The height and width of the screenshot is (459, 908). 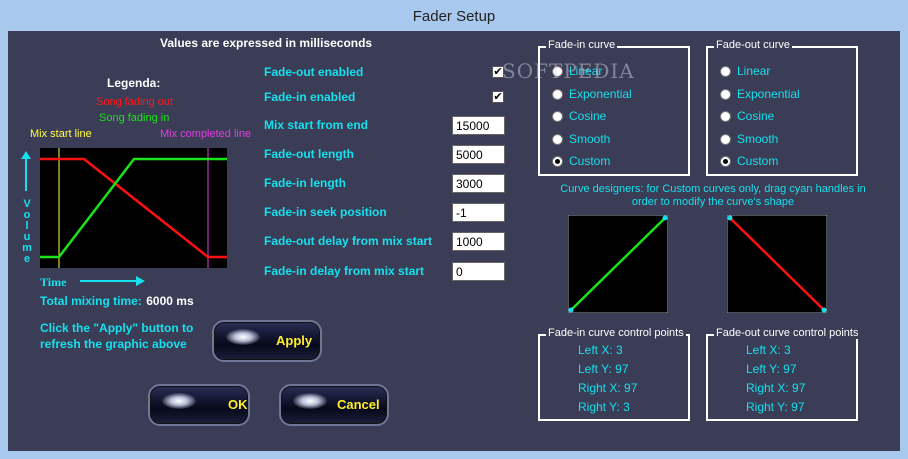 What do you see at coordinates (314, 72) in the screenshot?
I see `fade-out-enabled-label: Fade-out enabled` at bounding box center [314, 72].